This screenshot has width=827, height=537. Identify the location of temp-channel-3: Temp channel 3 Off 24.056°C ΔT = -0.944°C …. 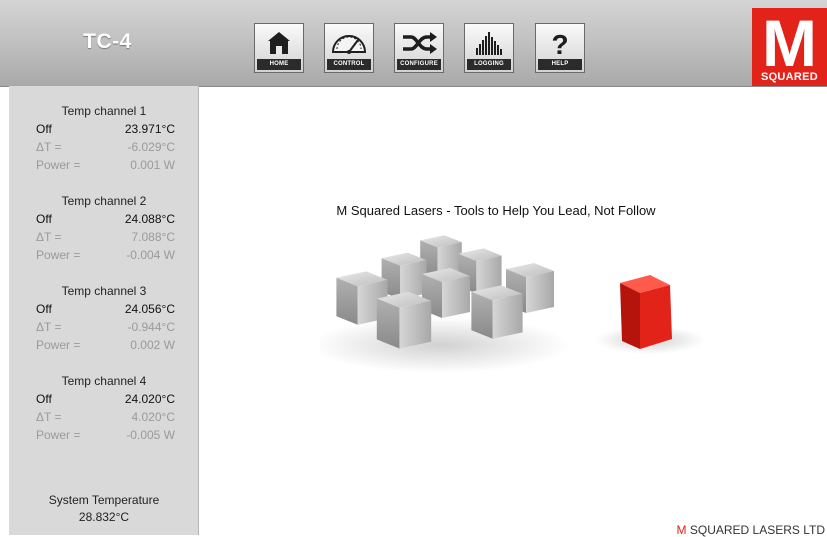
(104, 318).